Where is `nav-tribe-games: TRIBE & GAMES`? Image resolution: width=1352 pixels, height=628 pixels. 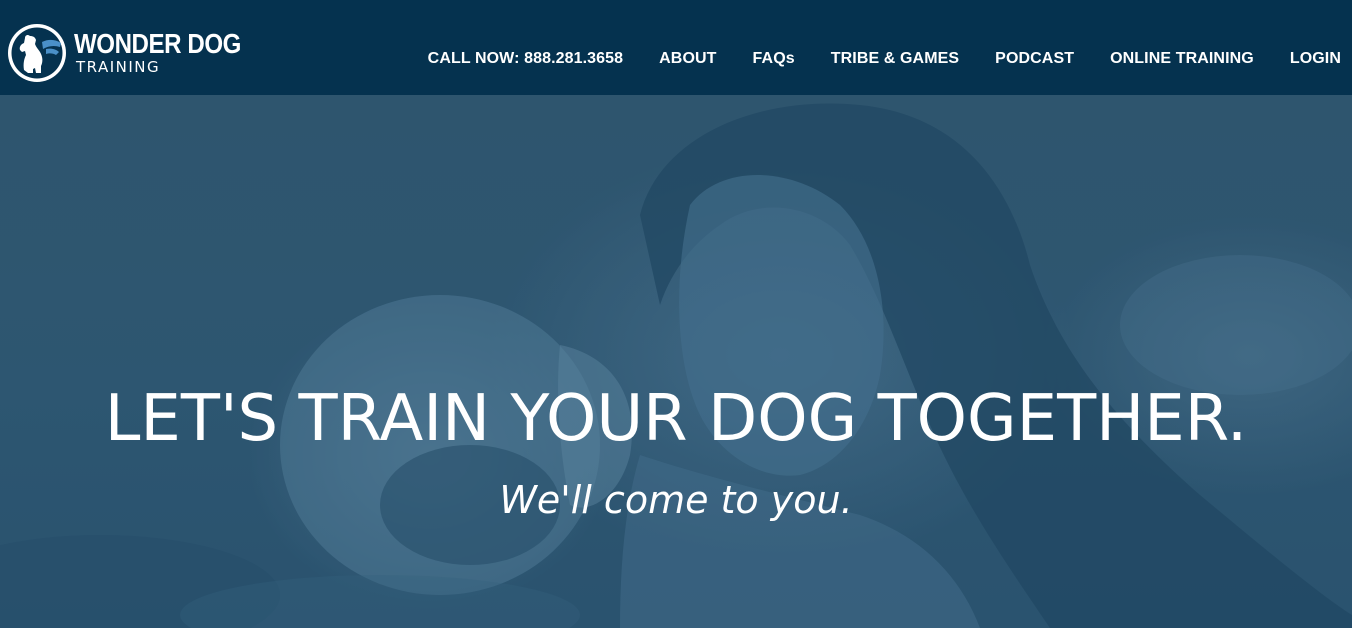 nav-tribe-games: TRIBE & GAMES is located at coordinates (895, 59).